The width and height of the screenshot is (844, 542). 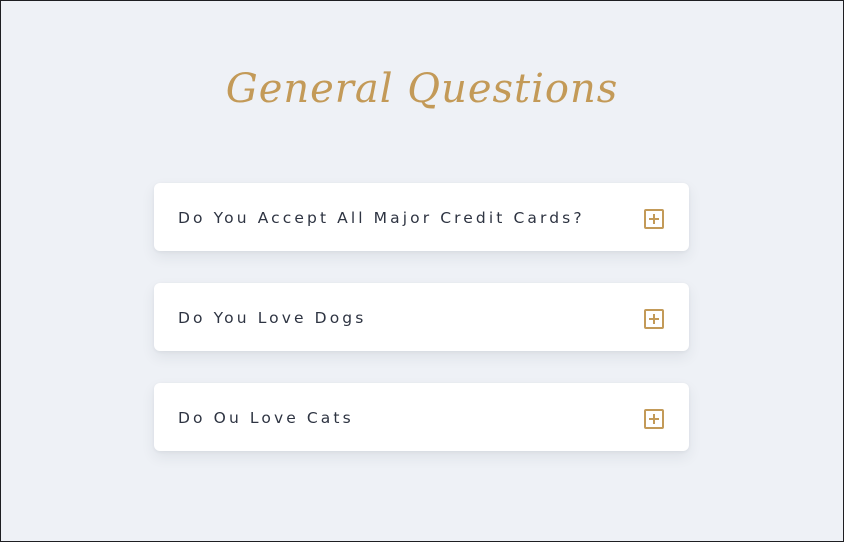 I want to click on faq-item-credit-cards: Do You Accept All Major Credit Cards?, so click(x=421, y=217).